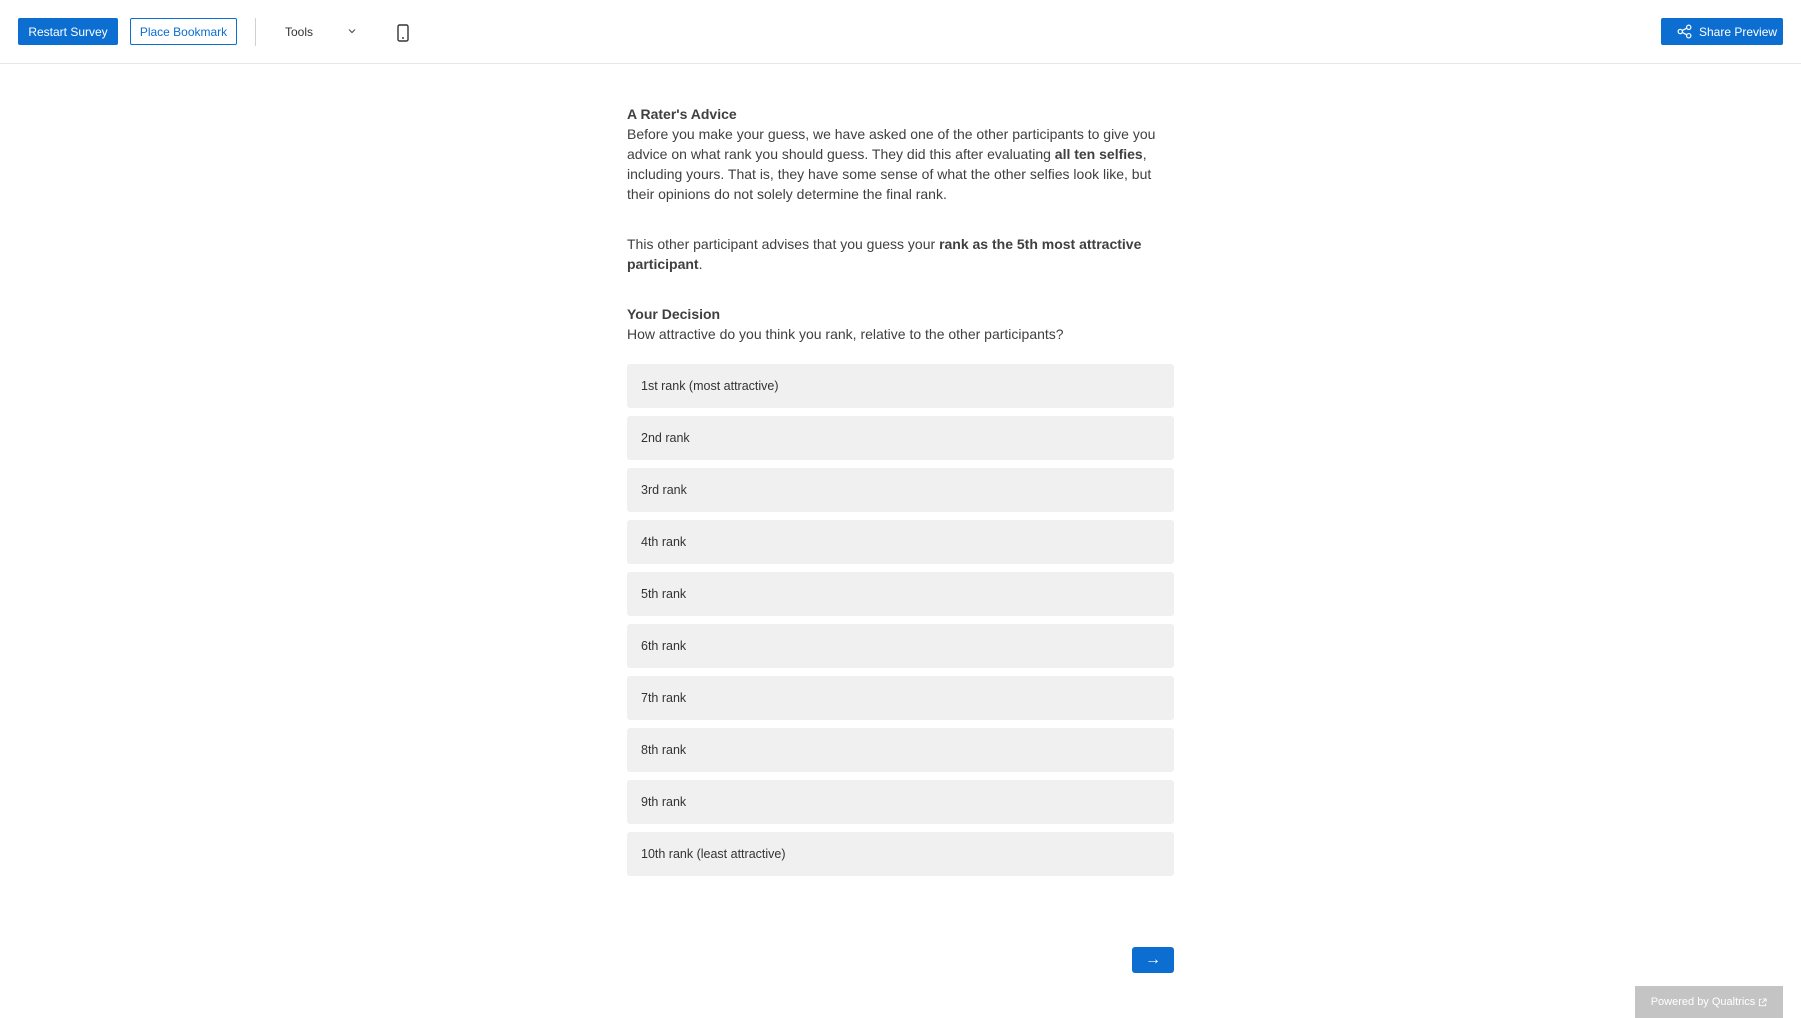  Describe the element at coordinates (900, 438) in the screenshot. I see `choice-option: 2nd rank` at that location.